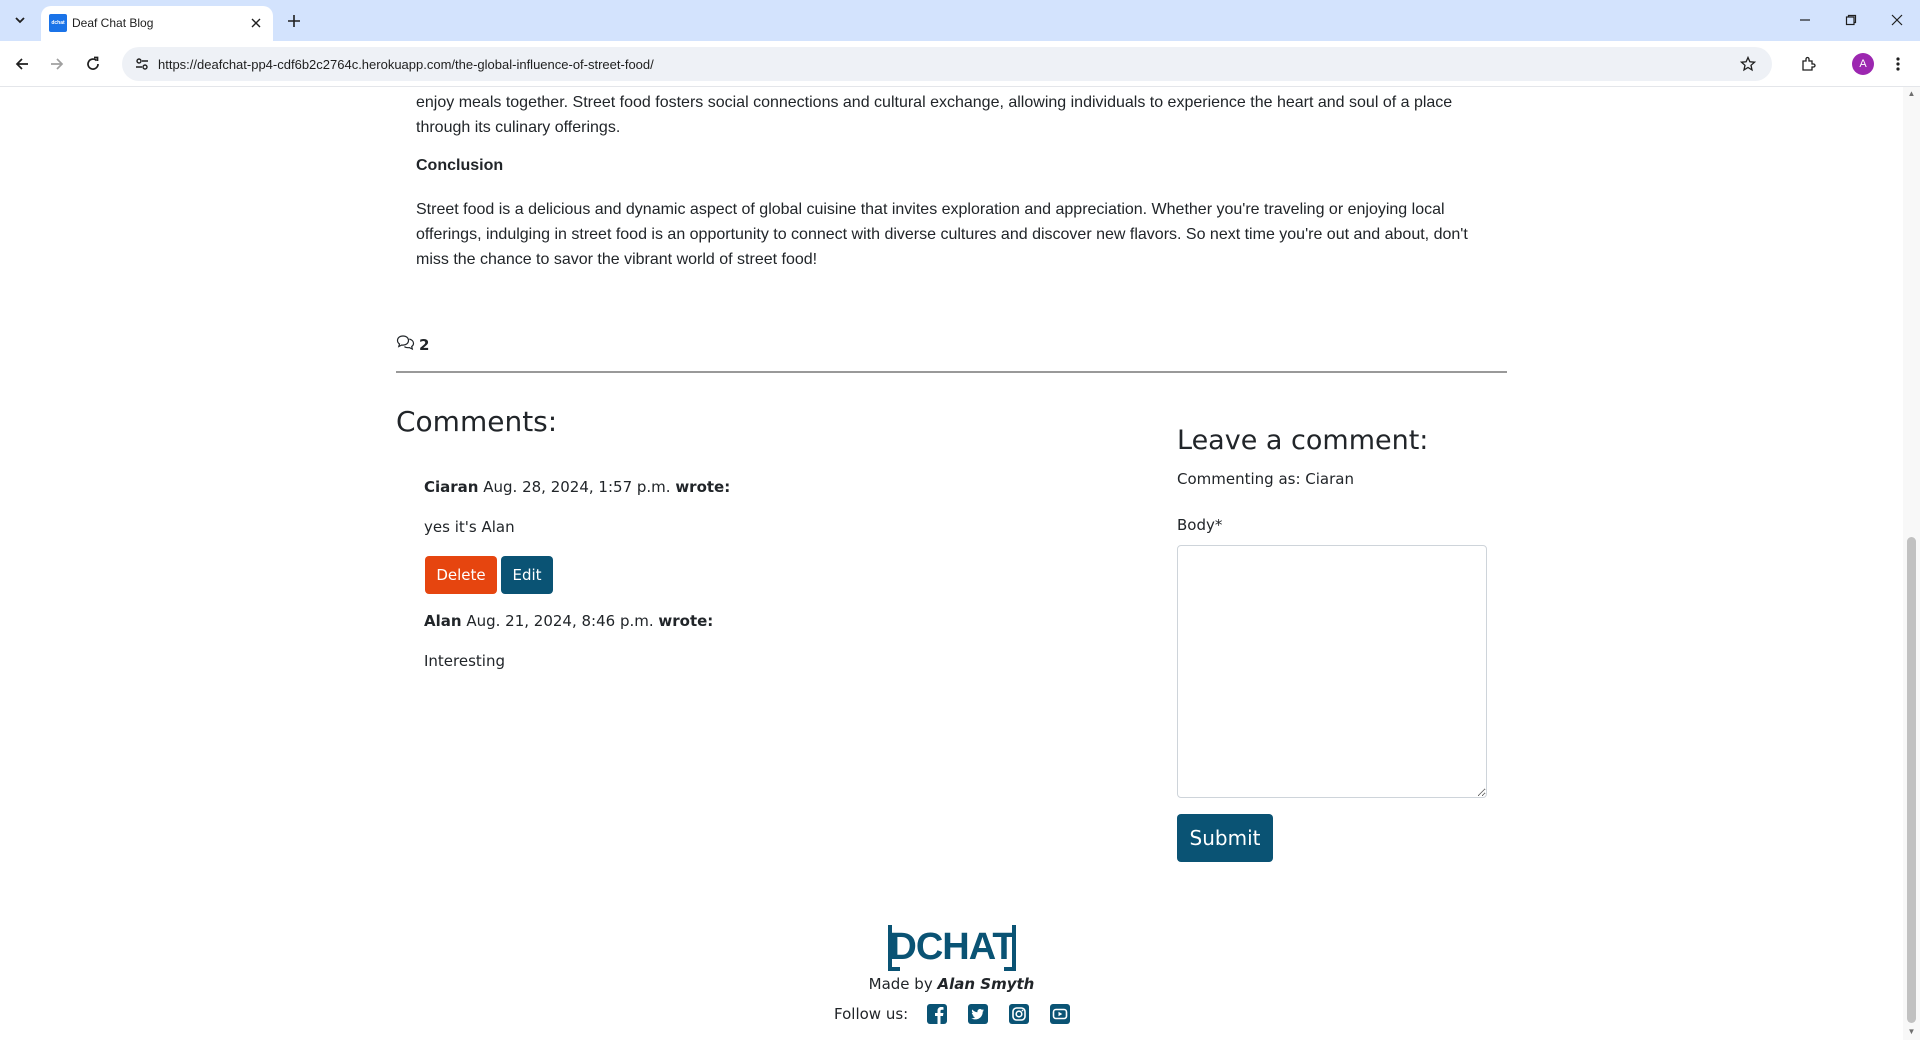 The width and height of the screenshot is (1920, 1040). What do you see at coordinates (1332, 671) in the screenshot?
I see `comment-body-input` at bounding box center [1332, 671].